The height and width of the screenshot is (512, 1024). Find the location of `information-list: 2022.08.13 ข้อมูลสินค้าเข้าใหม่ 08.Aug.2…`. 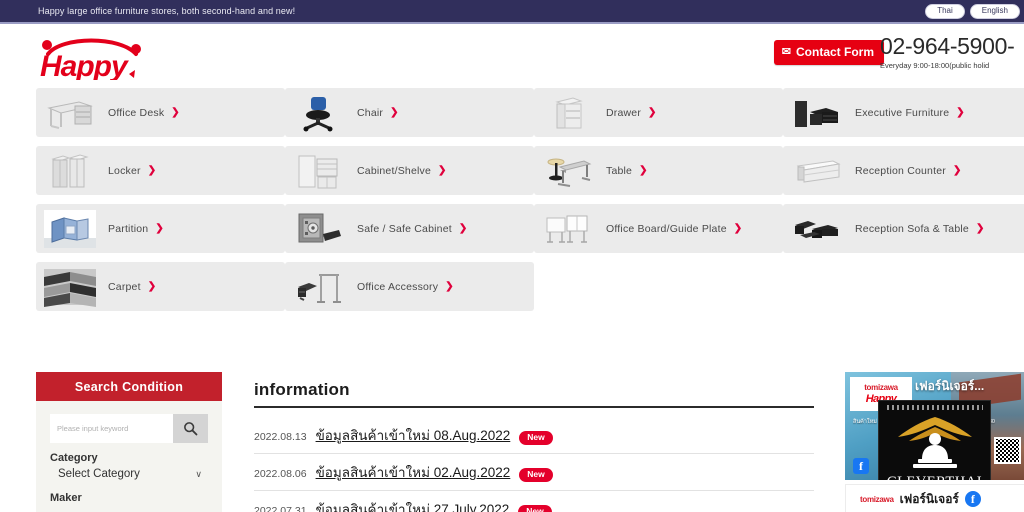

information-list: 2022.08.13 ข้อมูลสินค้าเข้าใหม่ 08.Aug.2… is located at coordinates (534, 464).